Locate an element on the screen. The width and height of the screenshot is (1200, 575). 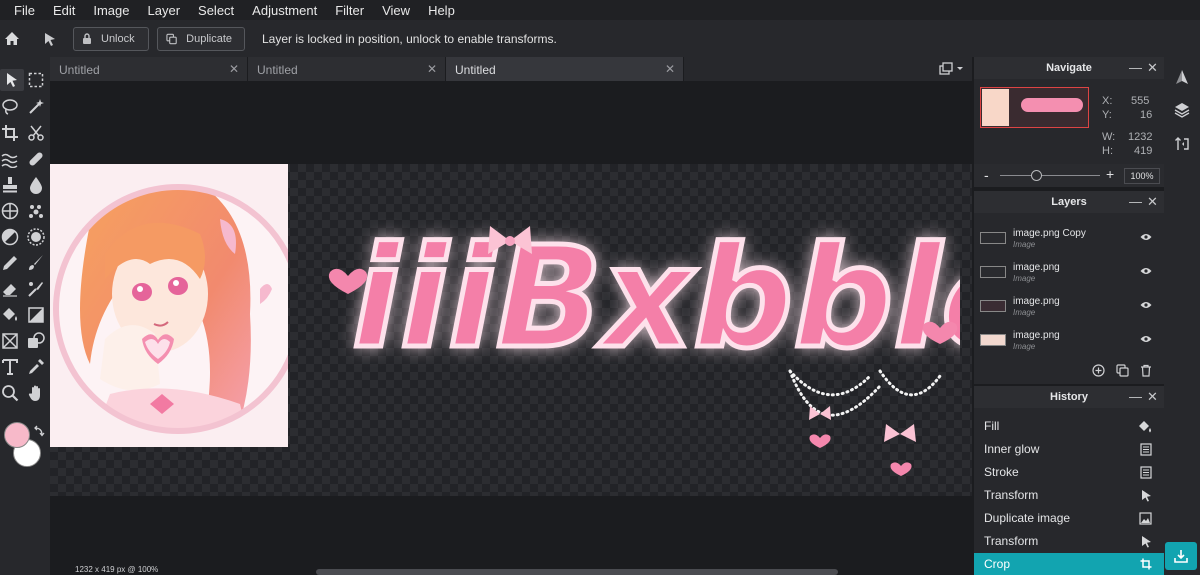
logo-text: iiiBxbbles is located at coordinates (656, 298).